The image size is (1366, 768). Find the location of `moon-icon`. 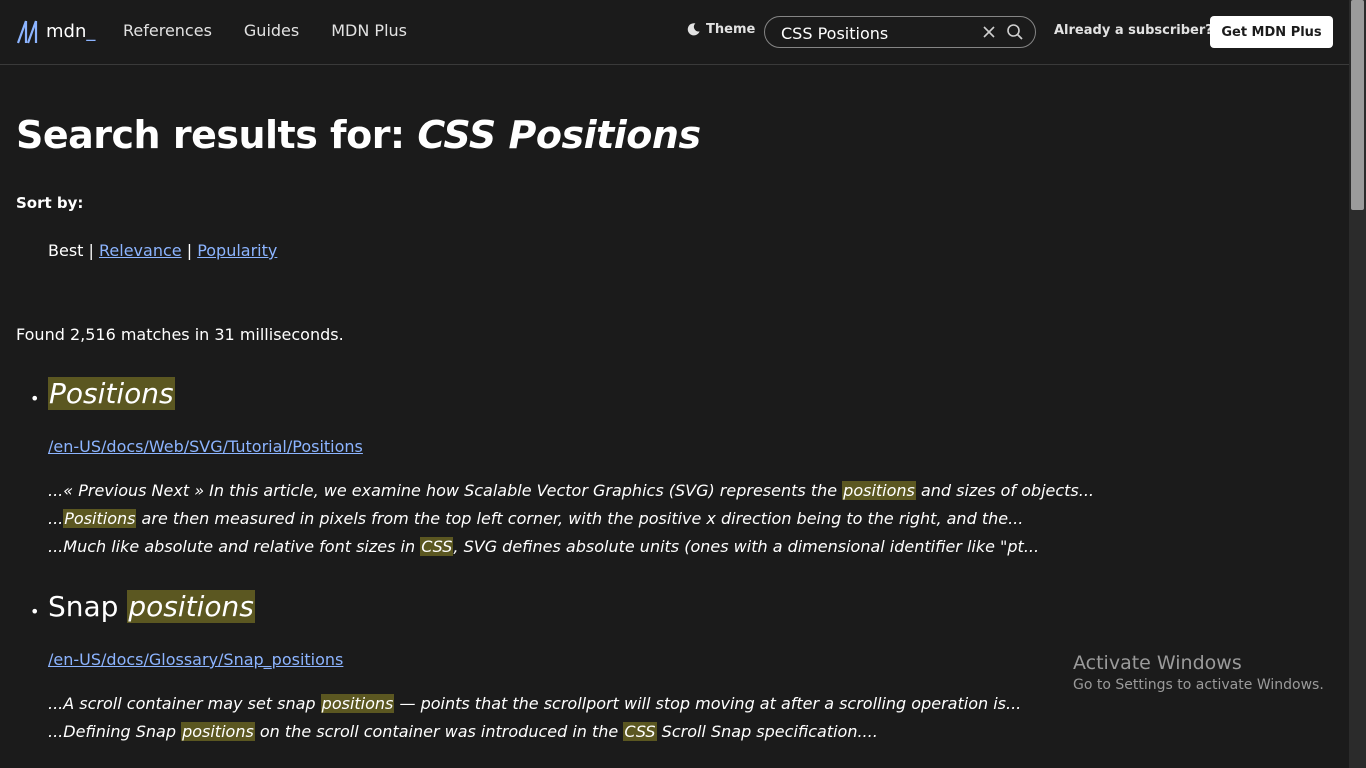

moon-icon is located at coordinates (693, 29).